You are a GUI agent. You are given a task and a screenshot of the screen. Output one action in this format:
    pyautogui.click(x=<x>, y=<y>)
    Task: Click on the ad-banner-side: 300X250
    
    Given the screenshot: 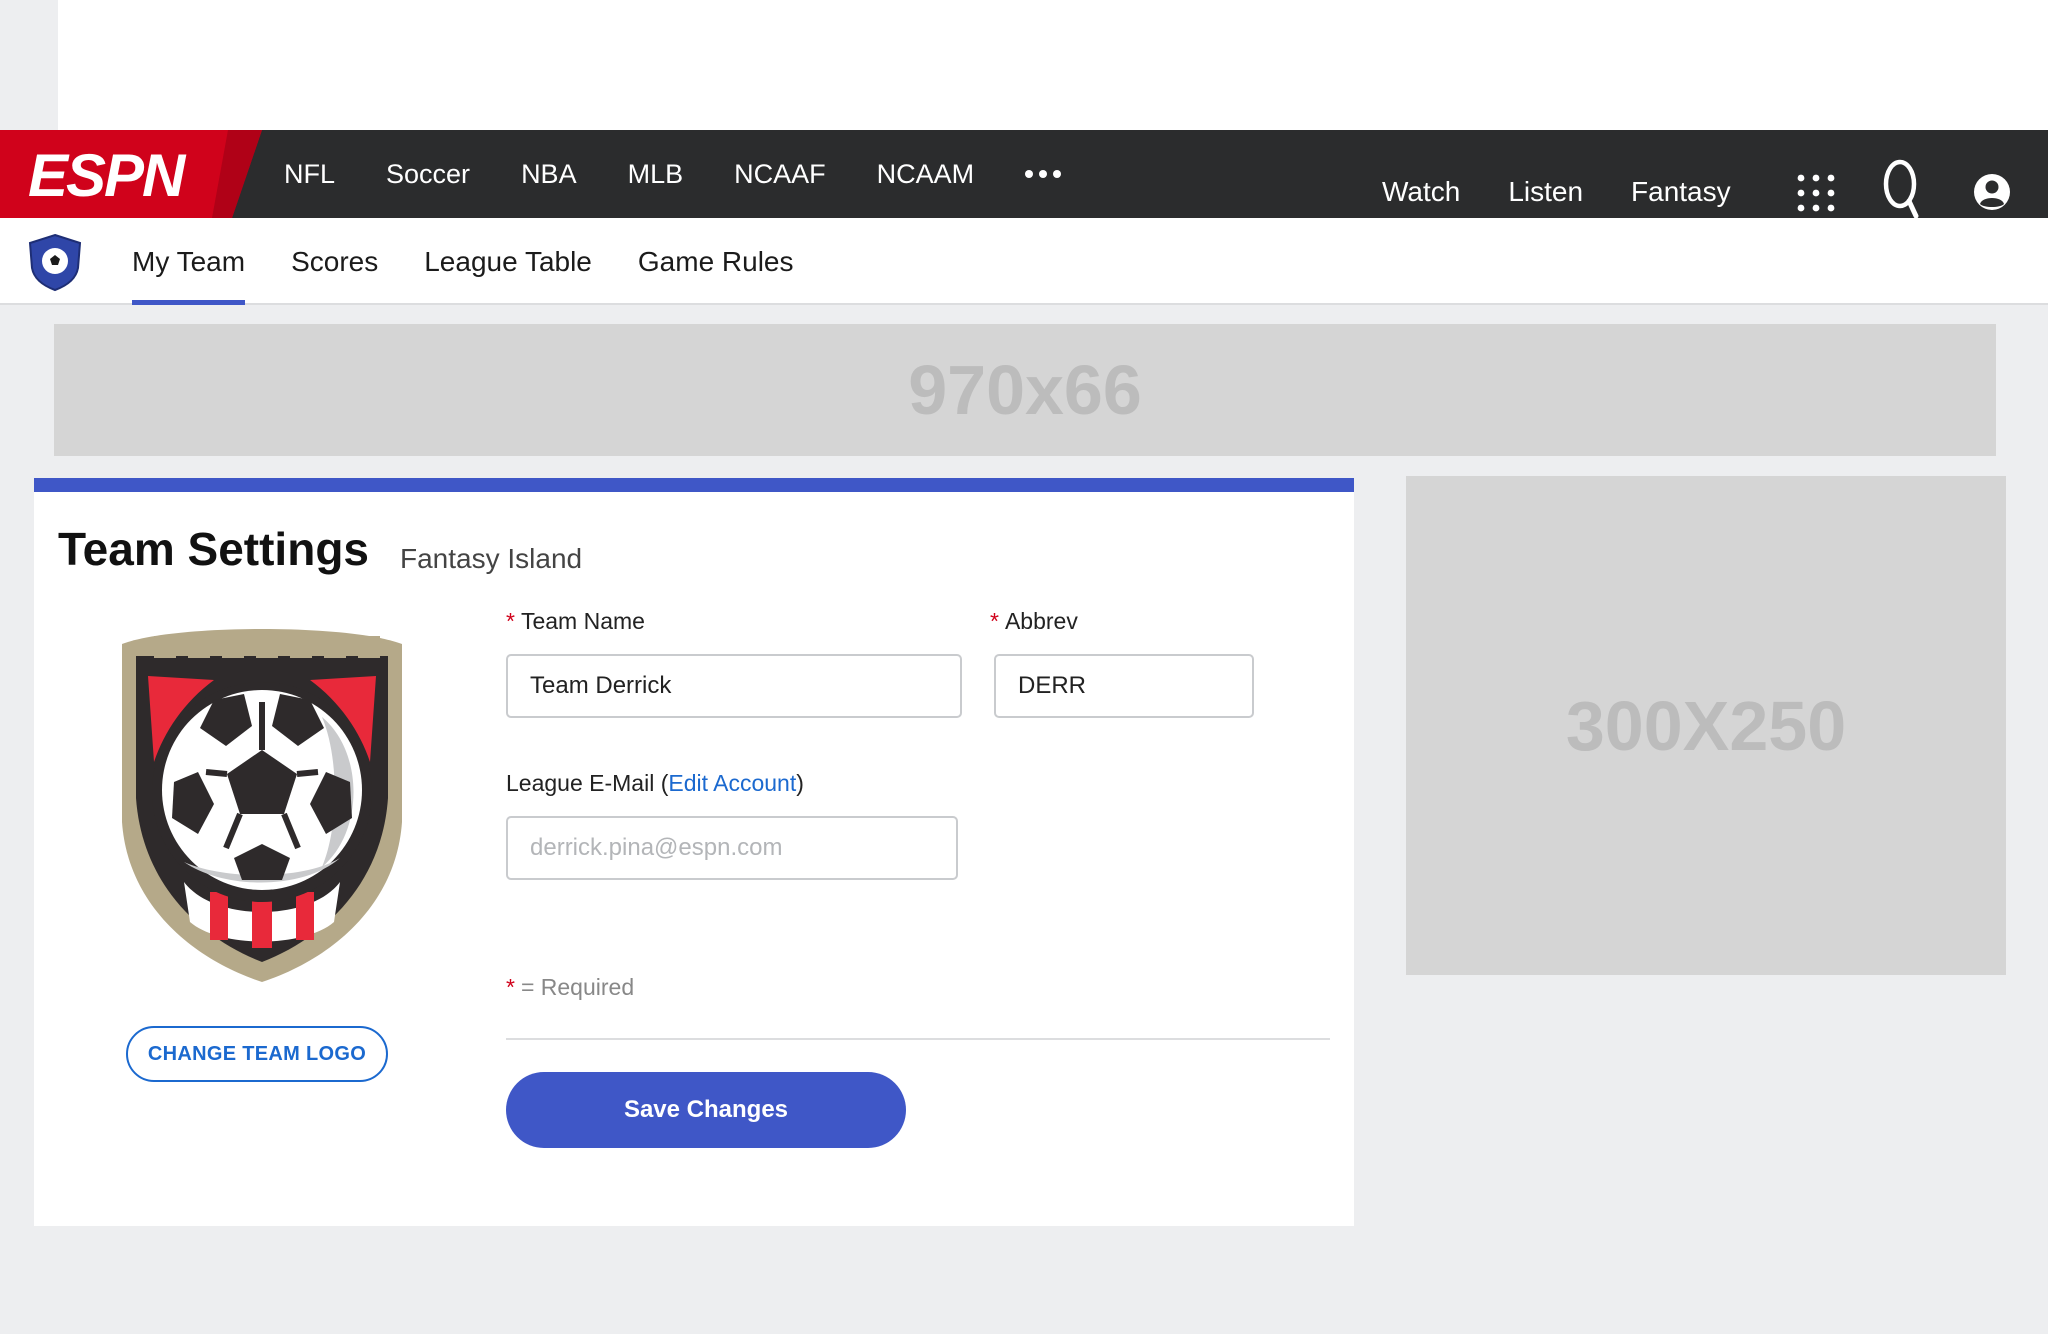 What is the action you would take?
    pyautogui.click(x=1706, y=725)
    